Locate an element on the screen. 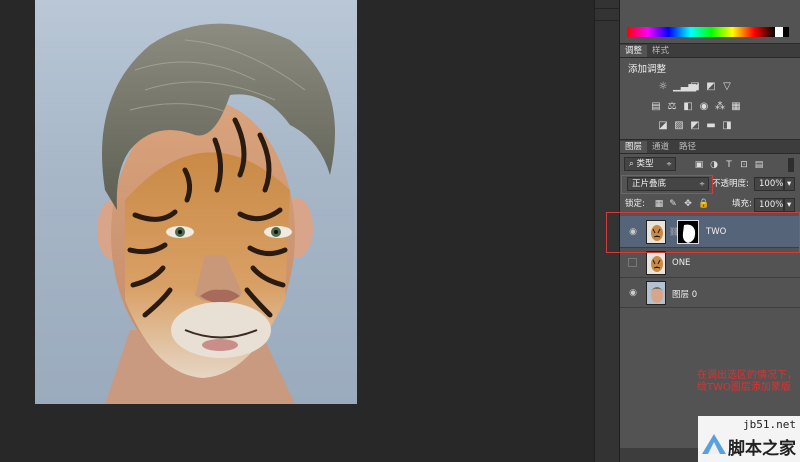 The width and height of the screenshot is (800, 462). fill-label: 填充: is located at coordinates (742, 204).